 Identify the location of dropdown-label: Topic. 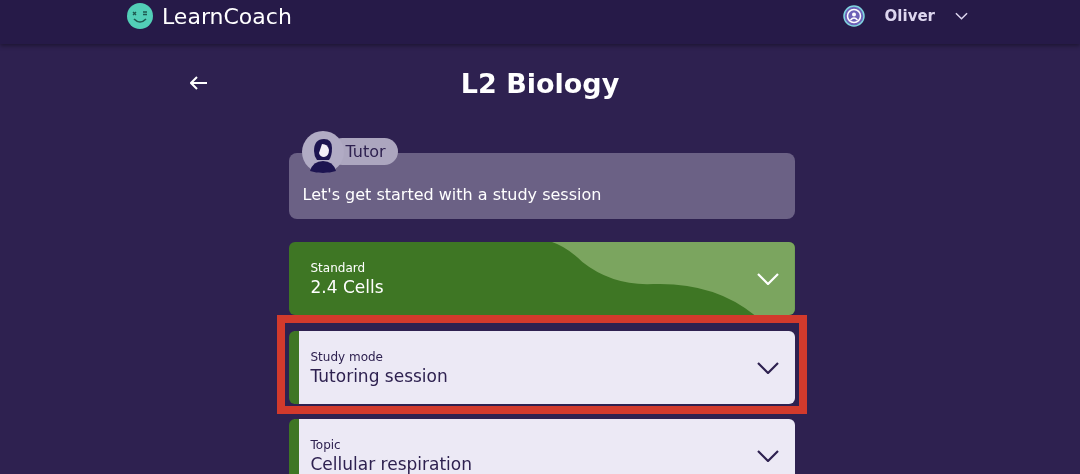
(326, 444).